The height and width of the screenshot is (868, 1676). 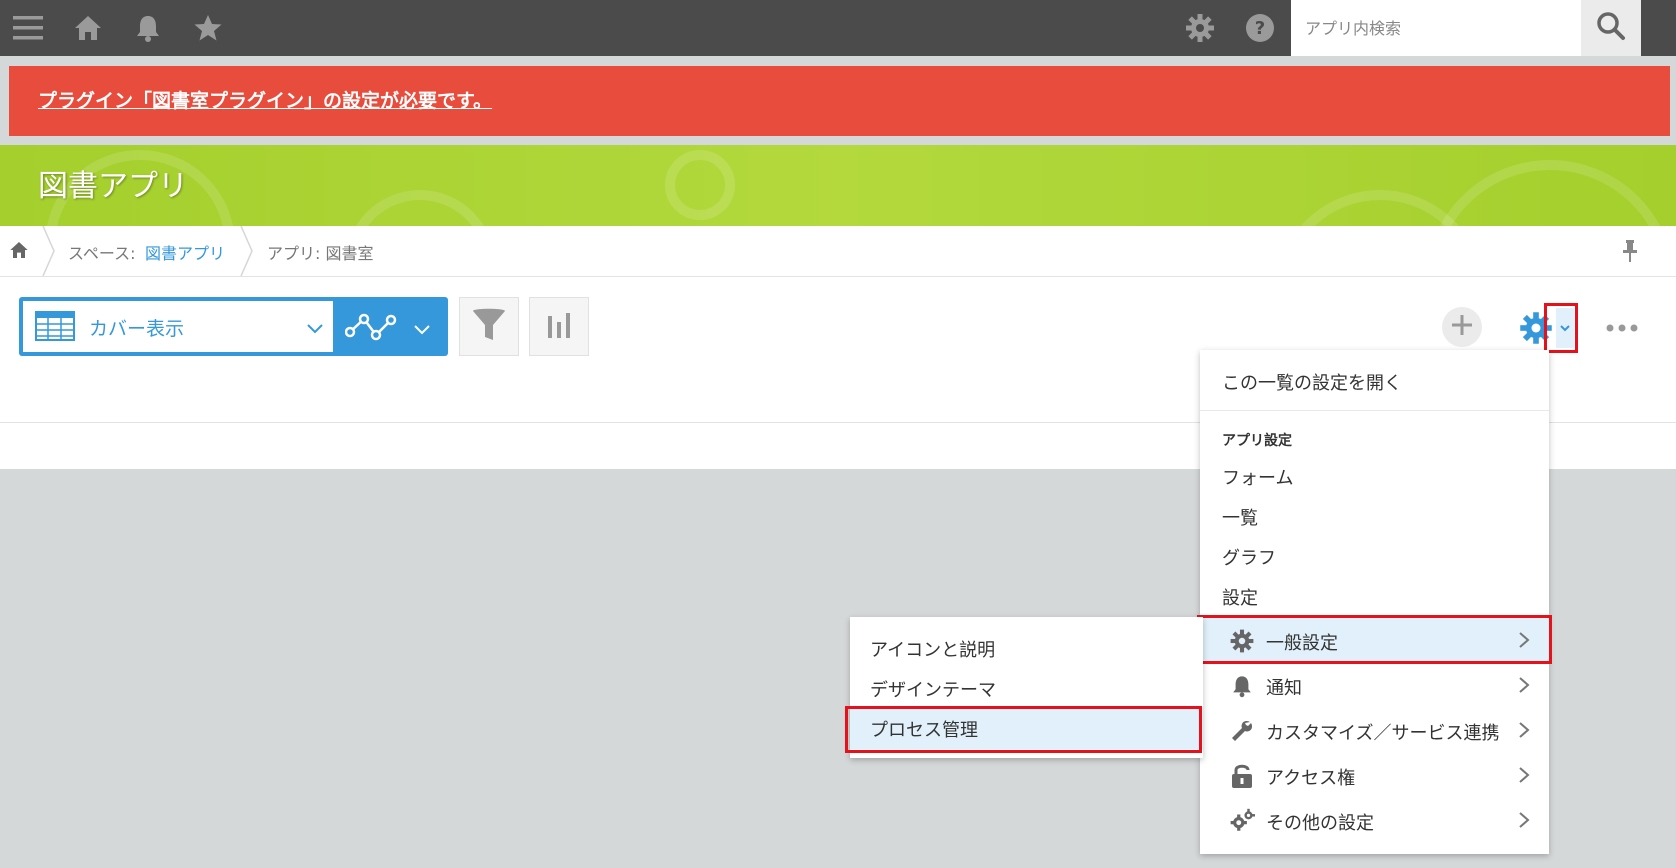 What do you see at coordinates (102, 253) in the screenshot?
I see `breadcrumb-space-prefix: スペース:` at bounding box center [102, 253].